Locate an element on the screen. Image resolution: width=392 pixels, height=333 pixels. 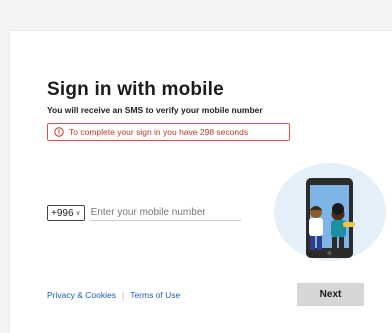
page-title: Sign in with mobile is located at coordinates (135, 89).